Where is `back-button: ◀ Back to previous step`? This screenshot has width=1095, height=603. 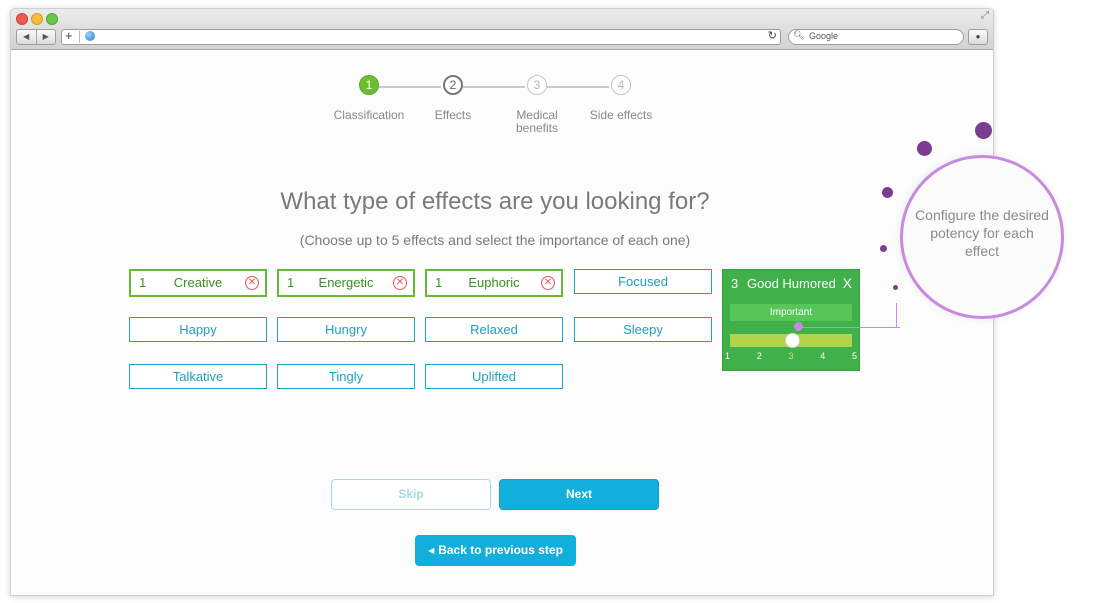 back-button: ◀ Back to previous step is located at coordinates (495, 550).